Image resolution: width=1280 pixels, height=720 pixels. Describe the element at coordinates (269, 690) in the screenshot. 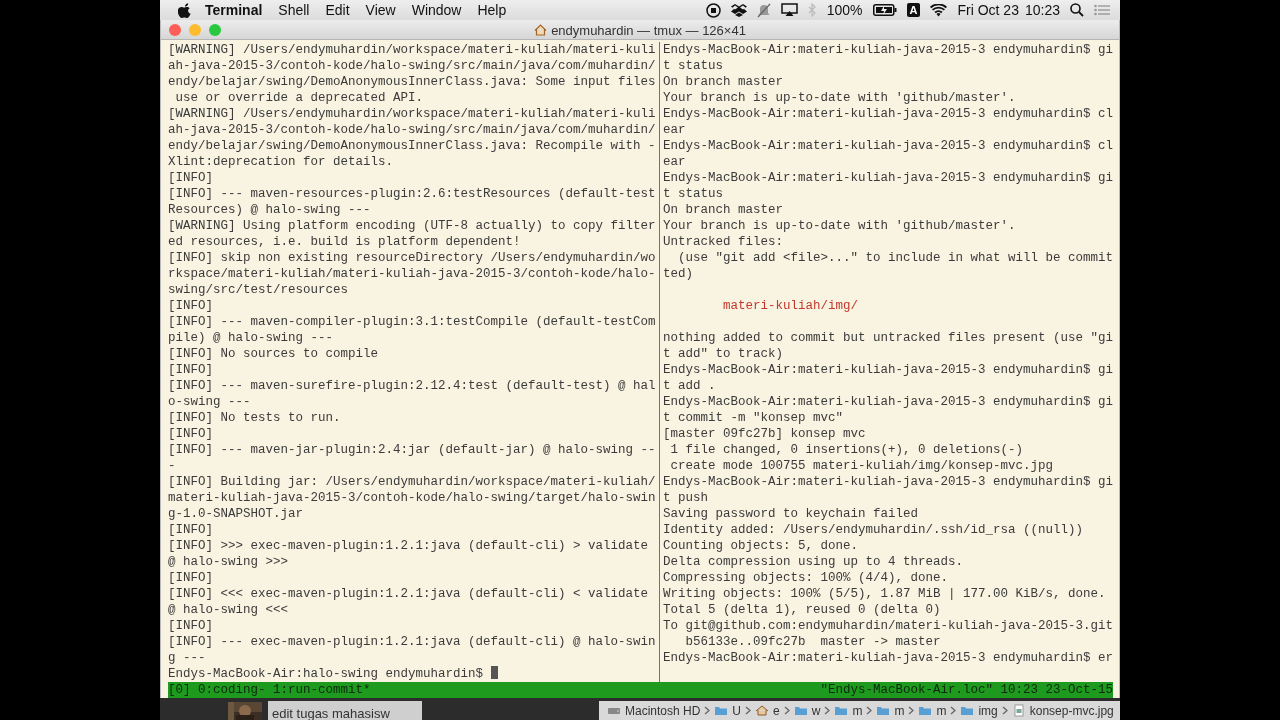

I see `tmux-window-list: [0] 0:coding- 1:run-commit*` at that location.